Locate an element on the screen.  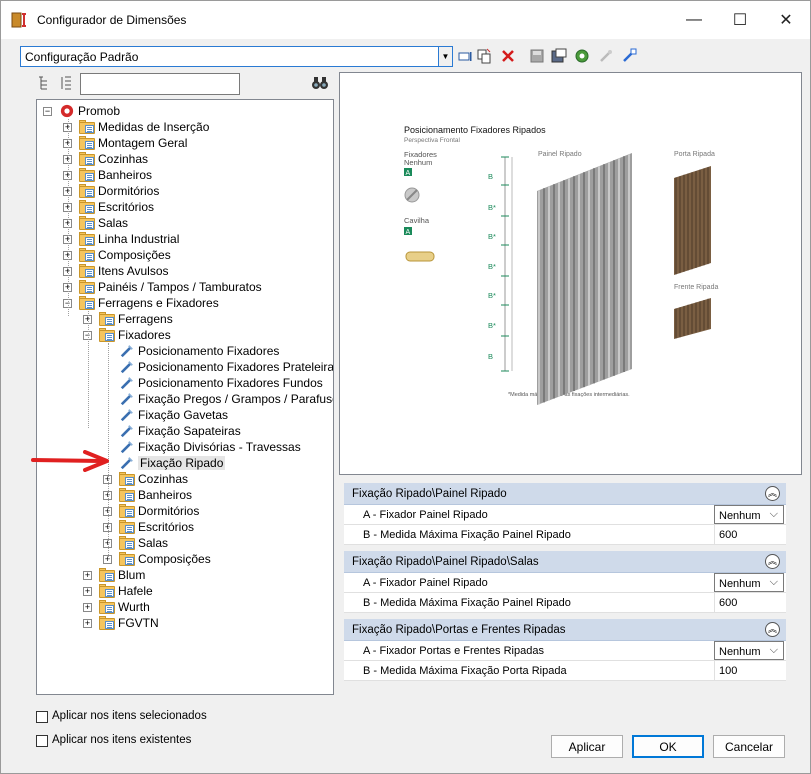
tree-node-label: Dormitórios is located at coordinates (169, 511).